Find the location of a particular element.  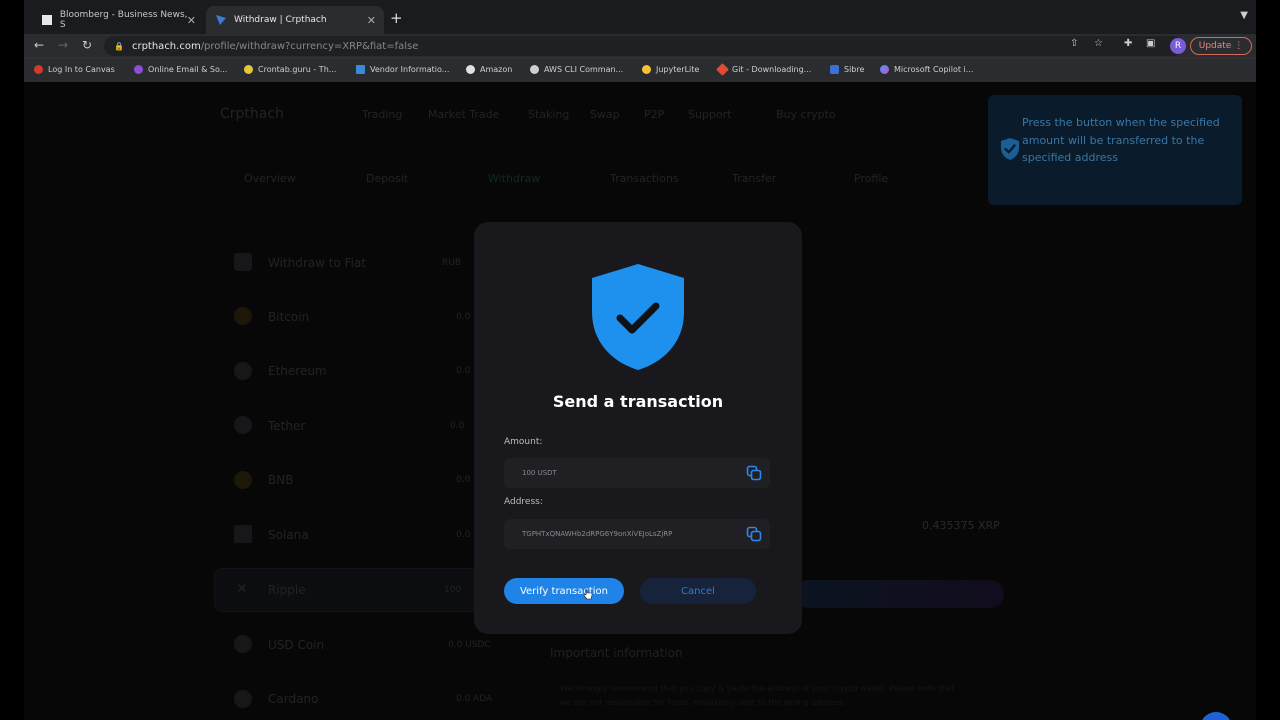

email-icon is located at coordinates (138, 69).